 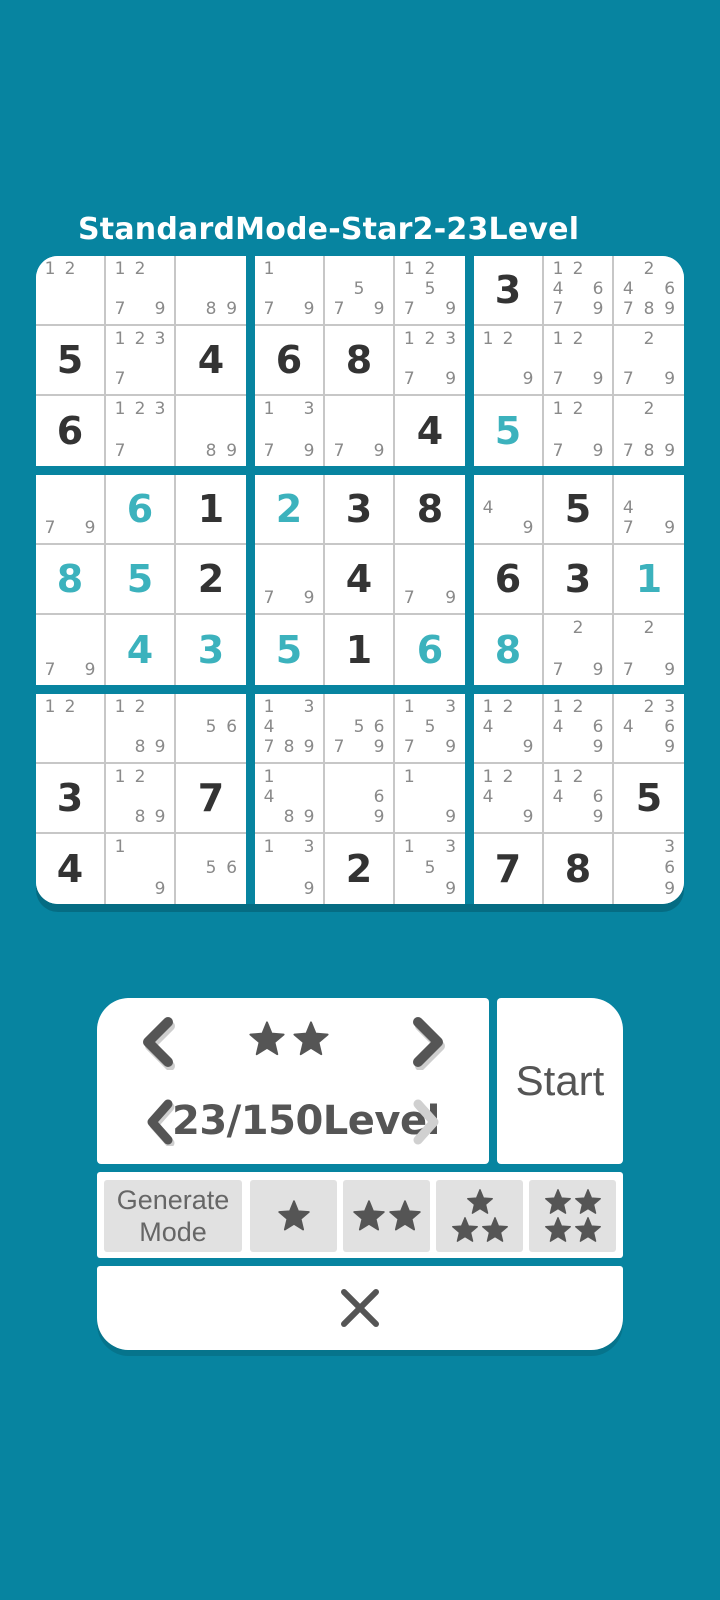 What do you see at coordinates (173, 1216) in the screenshot?
I see `generate-mode-button: Generate Mode` at bounding box center [173, 1216].